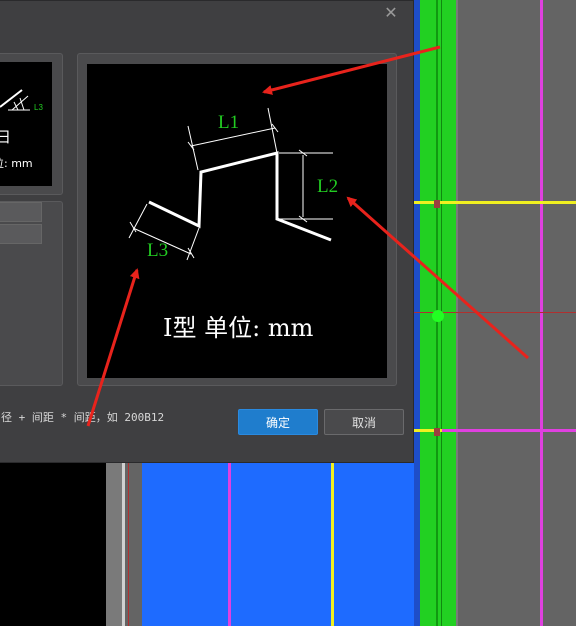 This screenshot has width=576, height=626. Describe the element at coordinates (113, 347) in the screenshot. I see `arrow-to-l3` at that location.